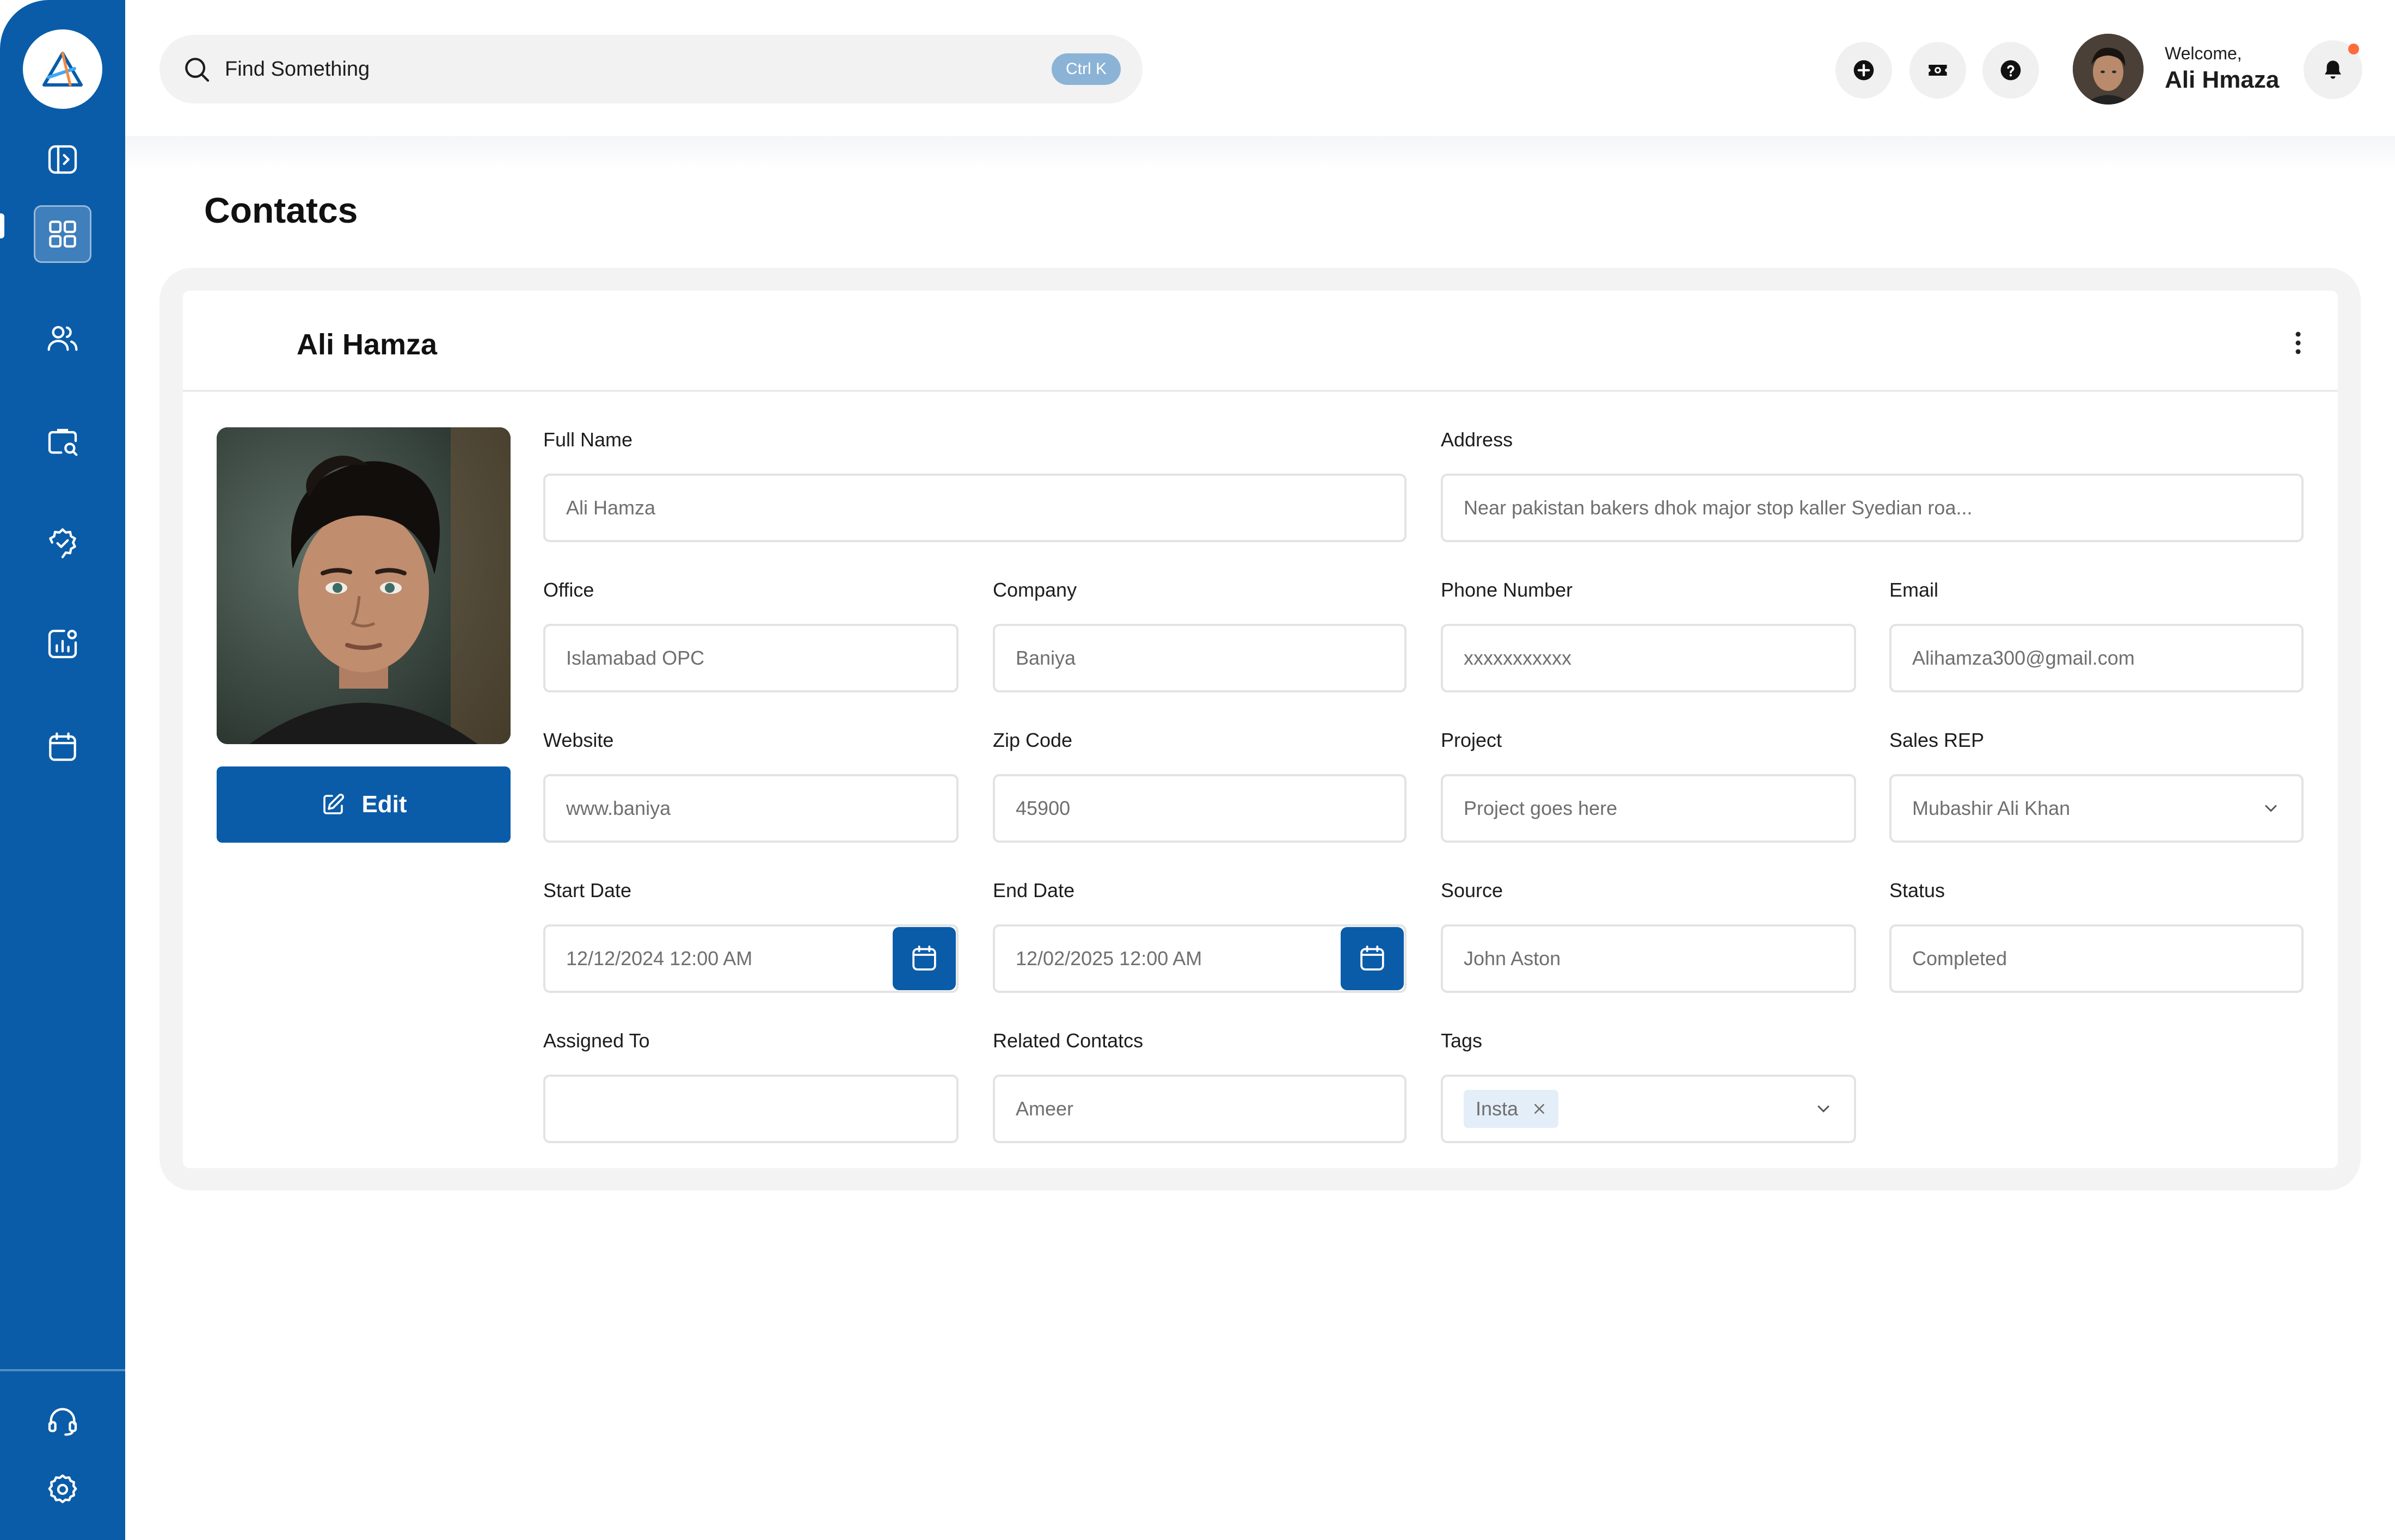  I want to click on related-contacts-value: Ameer, so click(1045, 1108).